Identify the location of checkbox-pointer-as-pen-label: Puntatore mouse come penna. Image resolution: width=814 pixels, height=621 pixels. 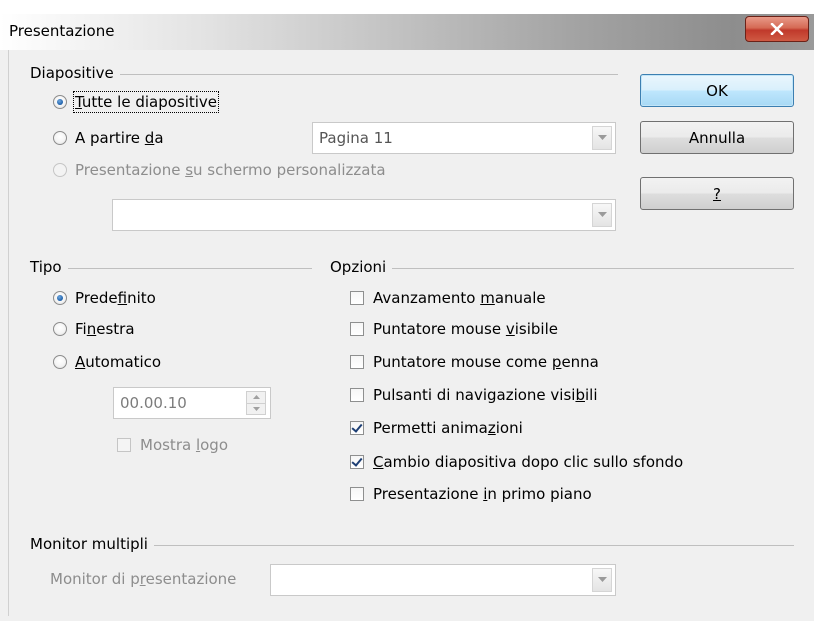
(486, 362).